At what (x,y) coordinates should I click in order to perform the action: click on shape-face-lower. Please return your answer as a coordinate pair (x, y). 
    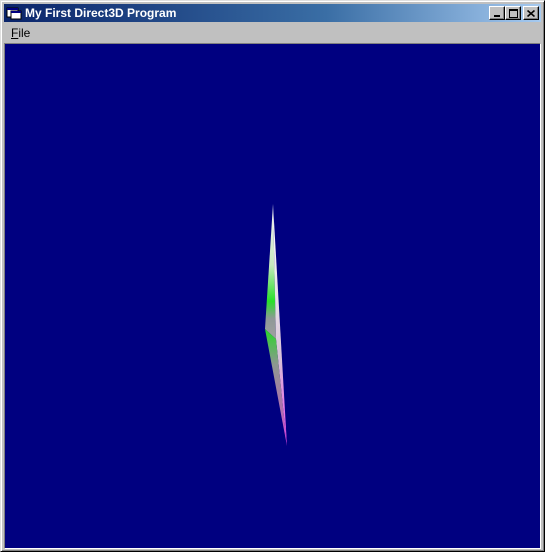
    Looking at the image, I should click on (276, 387).